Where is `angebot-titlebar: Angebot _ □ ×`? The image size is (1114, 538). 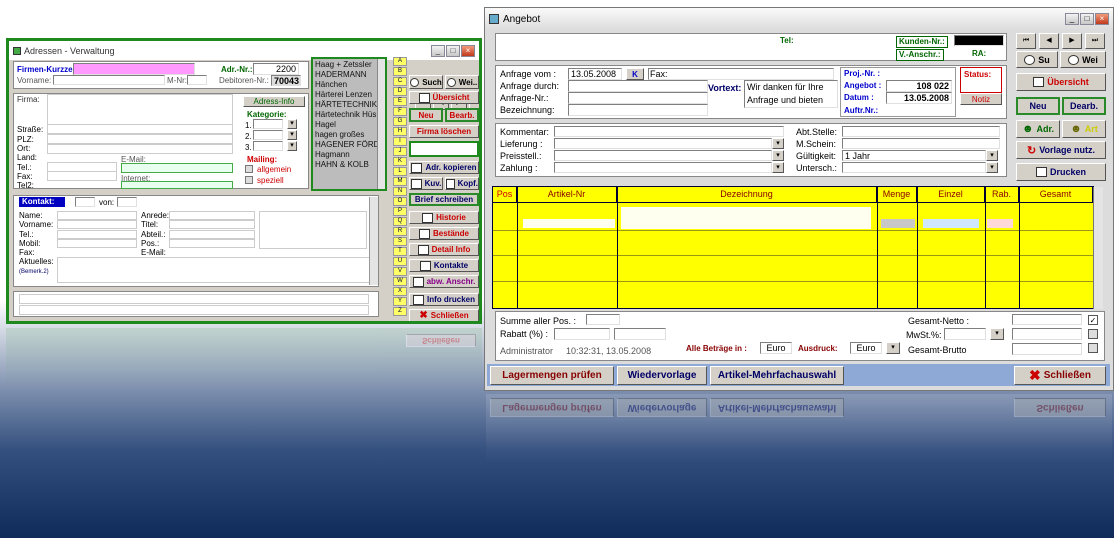 angebot-titlebar: Angebot _ □ × is located at coordinates (799, 19).